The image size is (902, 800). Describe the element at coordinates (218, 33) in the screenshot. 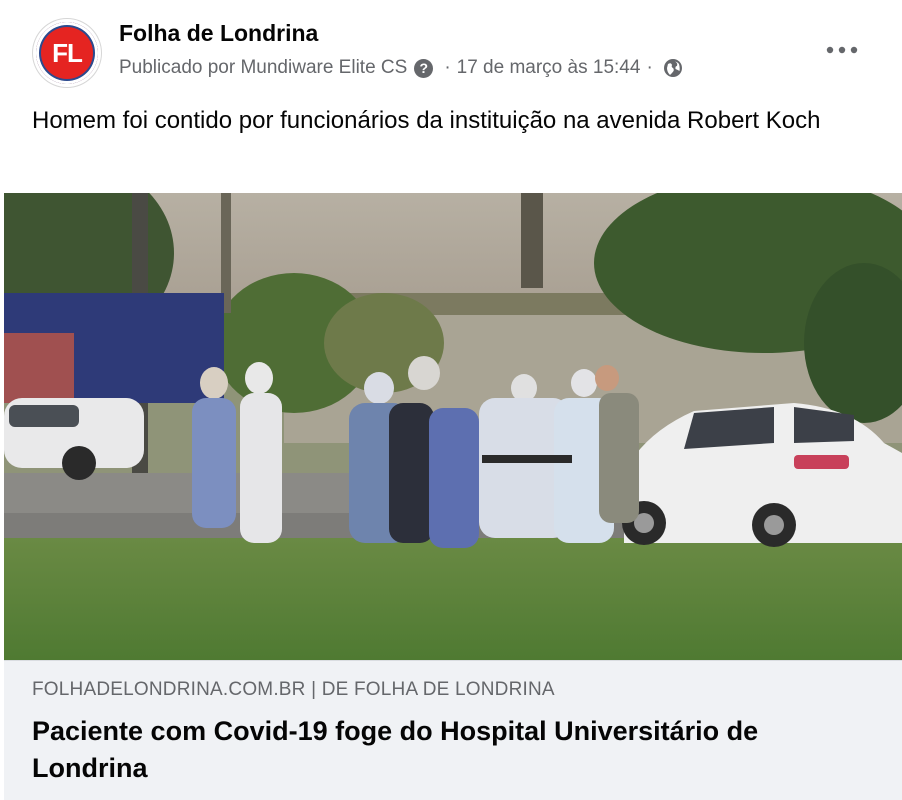

I see `page-name-link: Folha de Londrina` at that location.